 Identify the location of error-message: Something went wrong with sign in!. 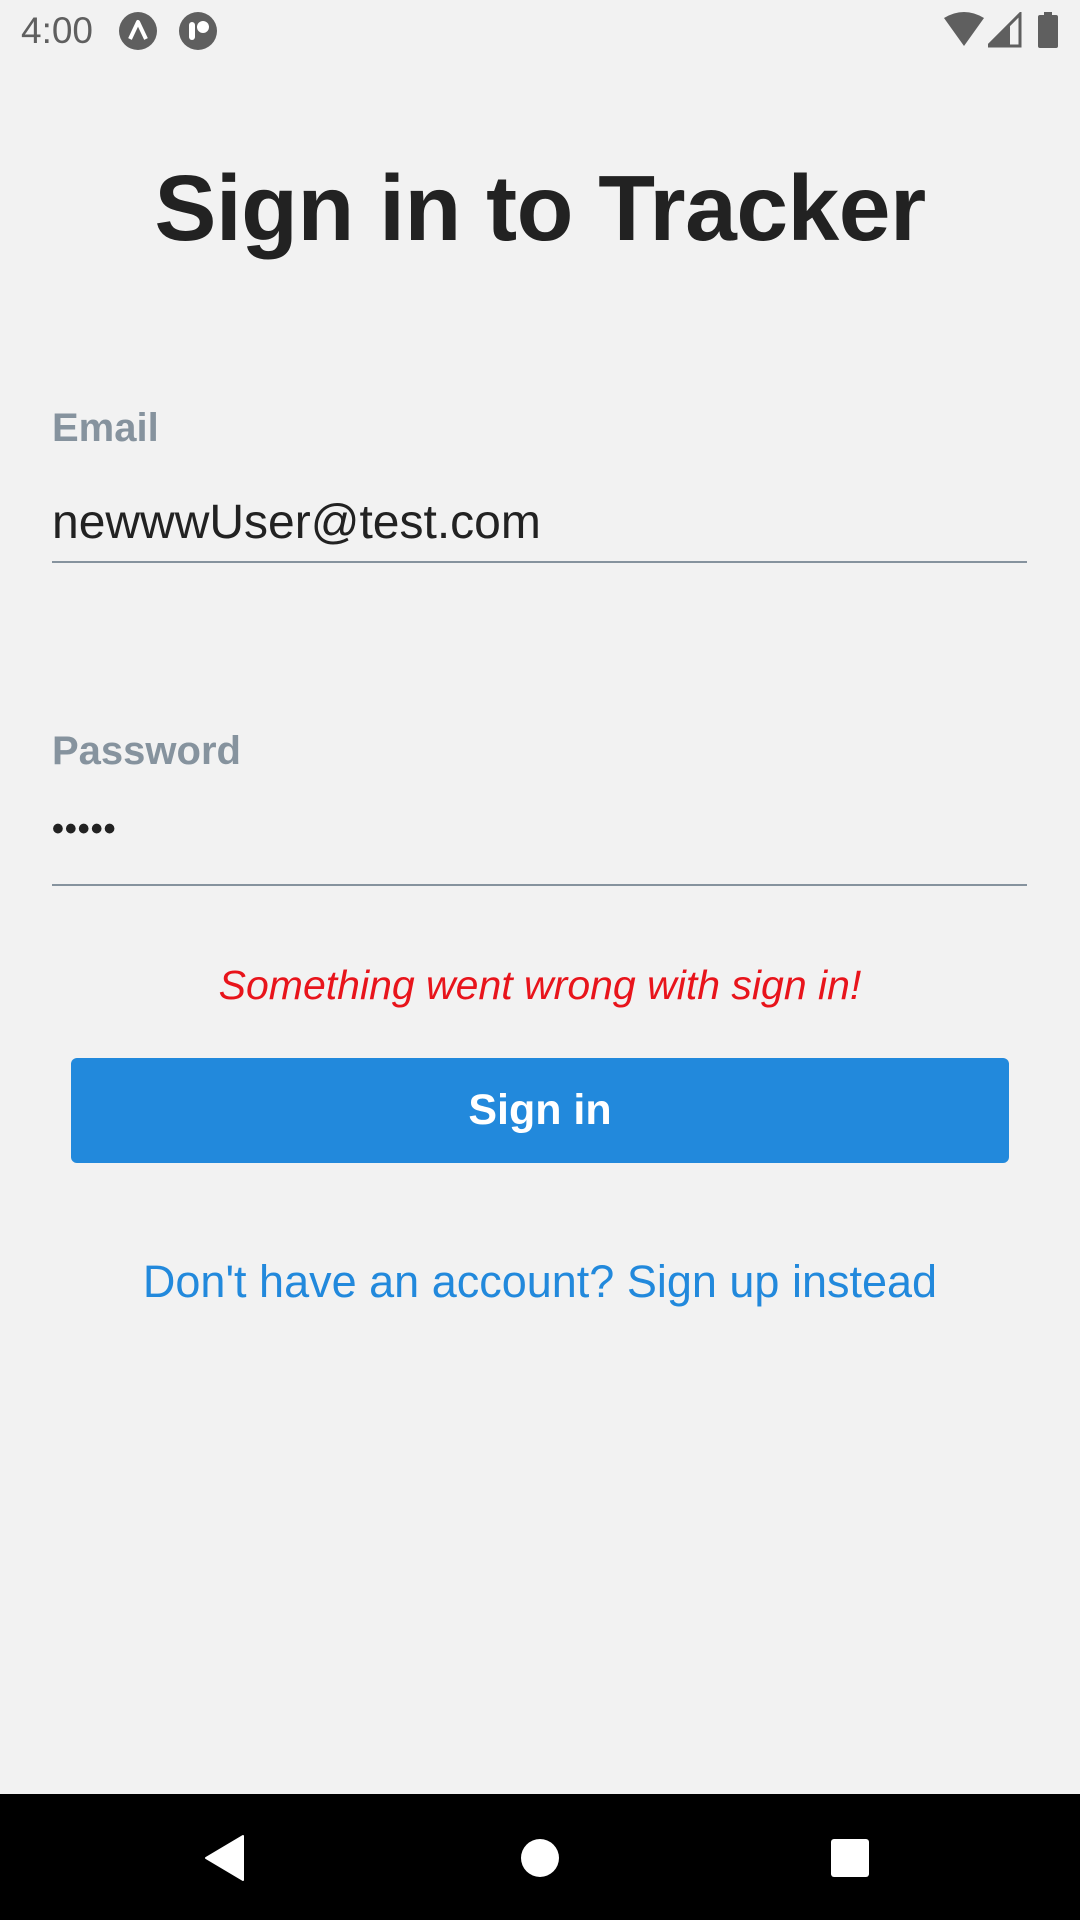
(540, 985).